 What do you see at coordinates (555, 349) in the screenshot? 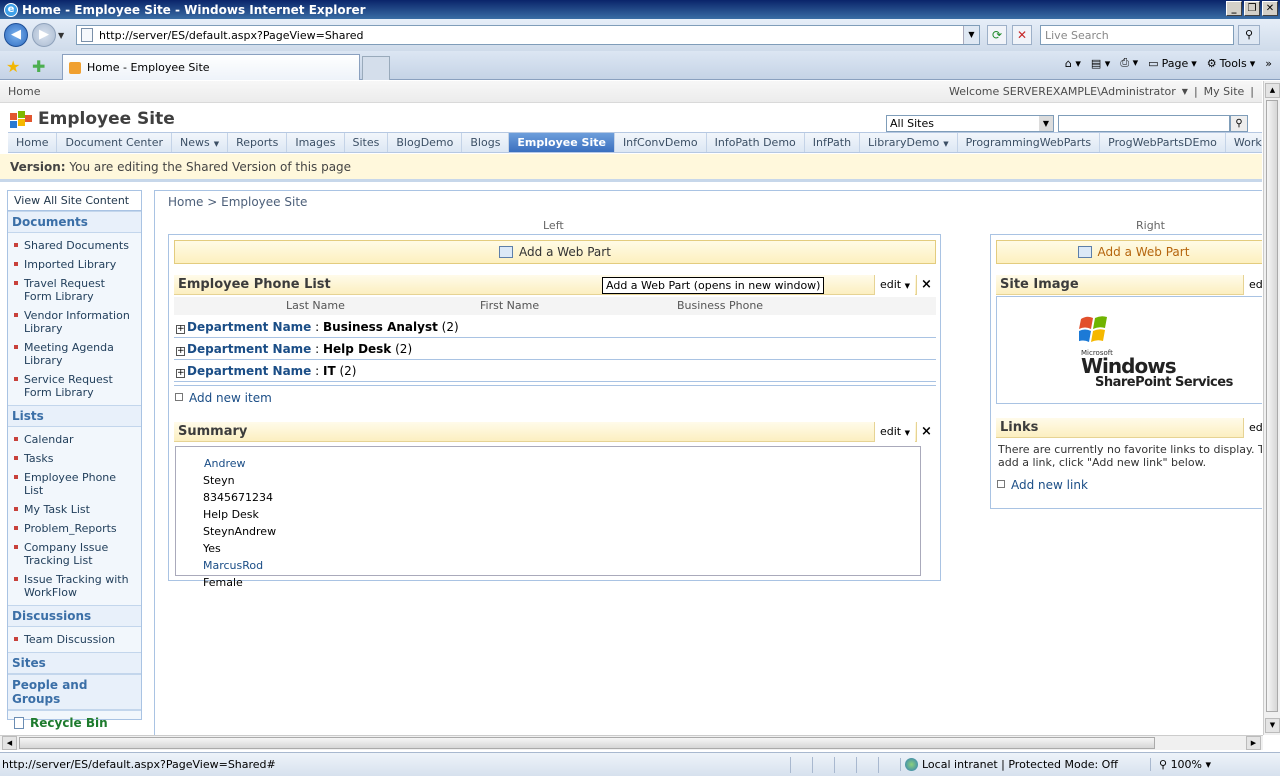
I see `group-row: + Department Name : Help Desk (2)` at bounding box center [555, 349].